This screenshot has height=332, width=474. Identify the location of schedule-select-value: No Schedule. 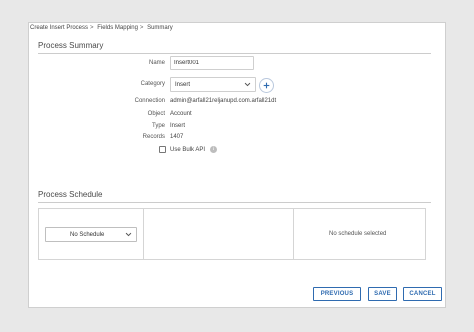
(87, 235).